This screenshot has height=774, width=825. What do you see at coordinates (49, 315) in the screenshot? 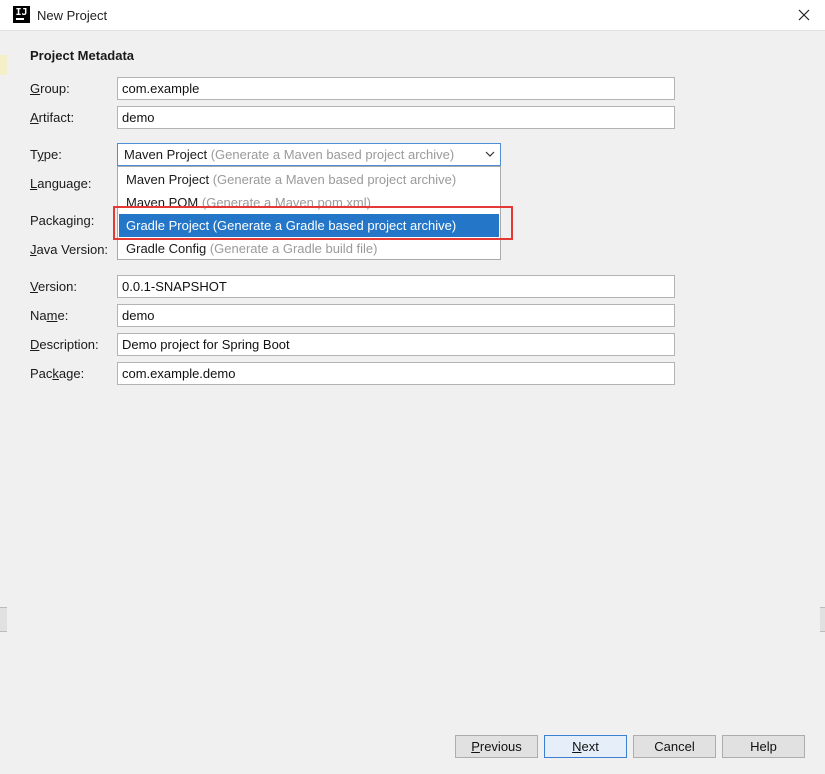
I see `name-label: Name:` at bounding box center [49, 315].